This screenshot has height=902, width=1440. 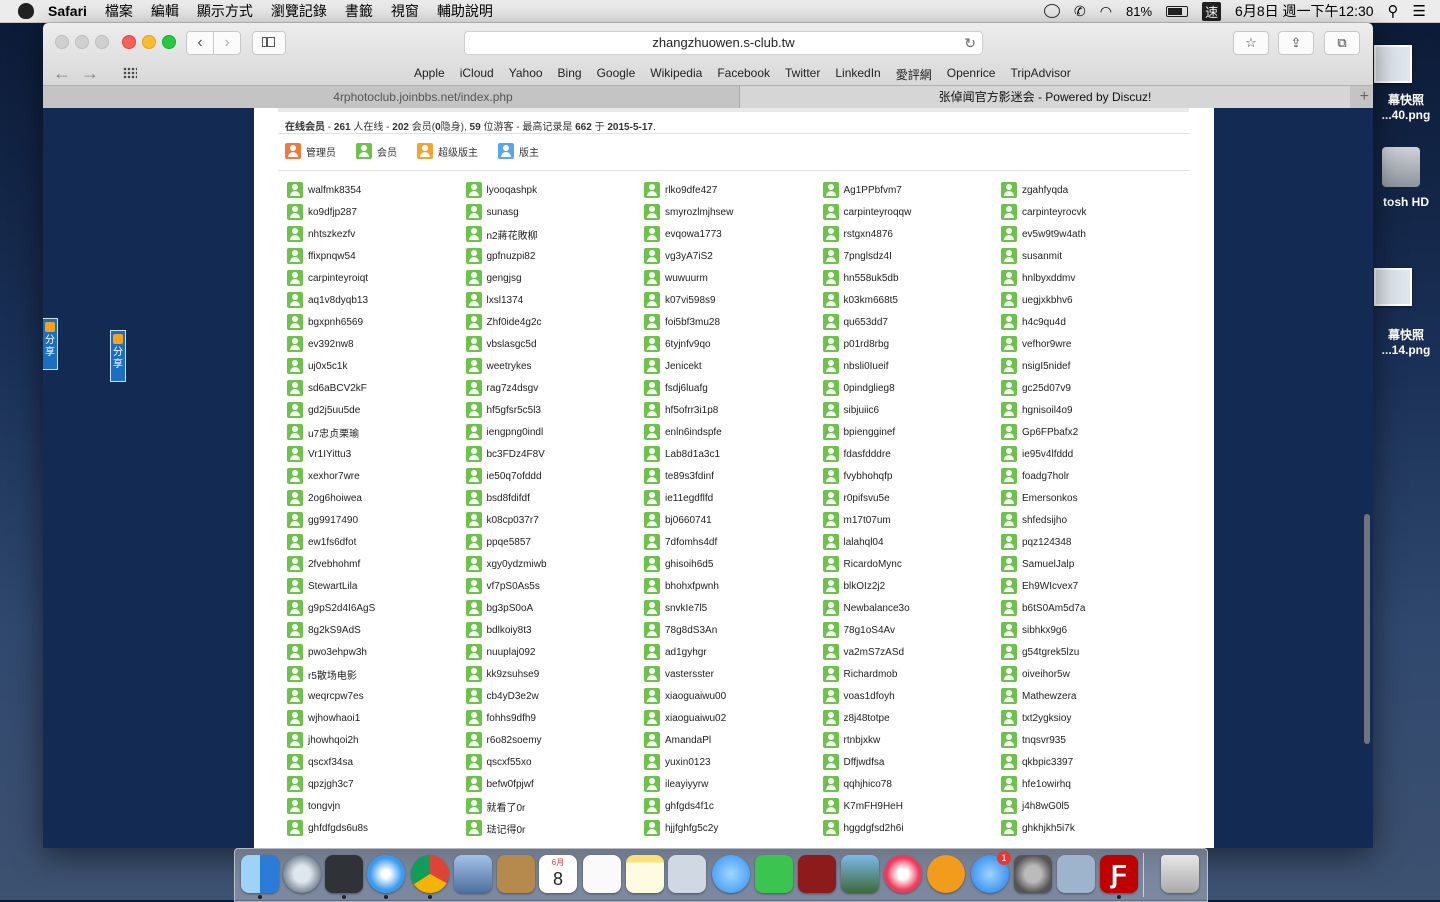 What do you see at coordinates (376, 630) in the screenshot?
I see `online-user: 8g2kS9AdS` at bounding box center [376, 630].